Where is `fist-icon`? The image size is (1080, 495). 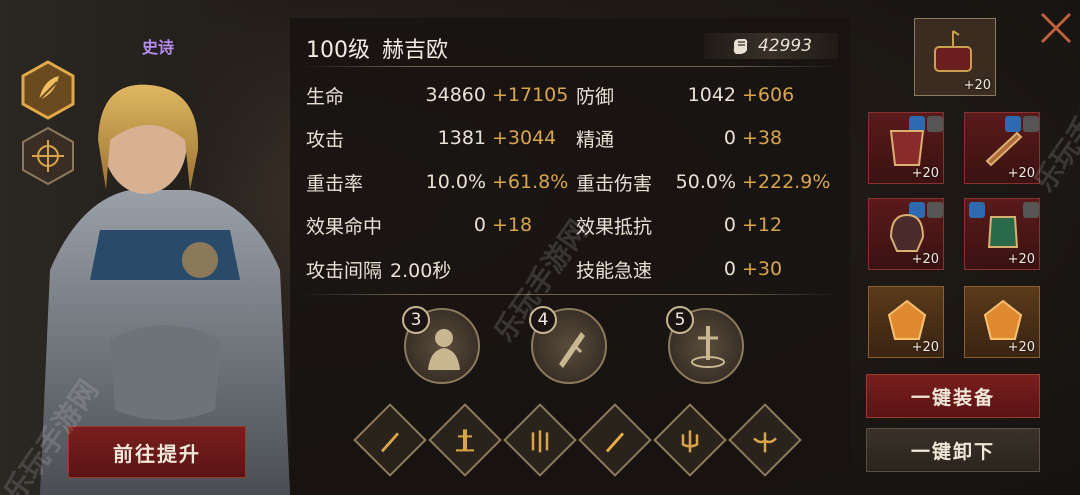 fist-icon is located at coordinates (740, 46).